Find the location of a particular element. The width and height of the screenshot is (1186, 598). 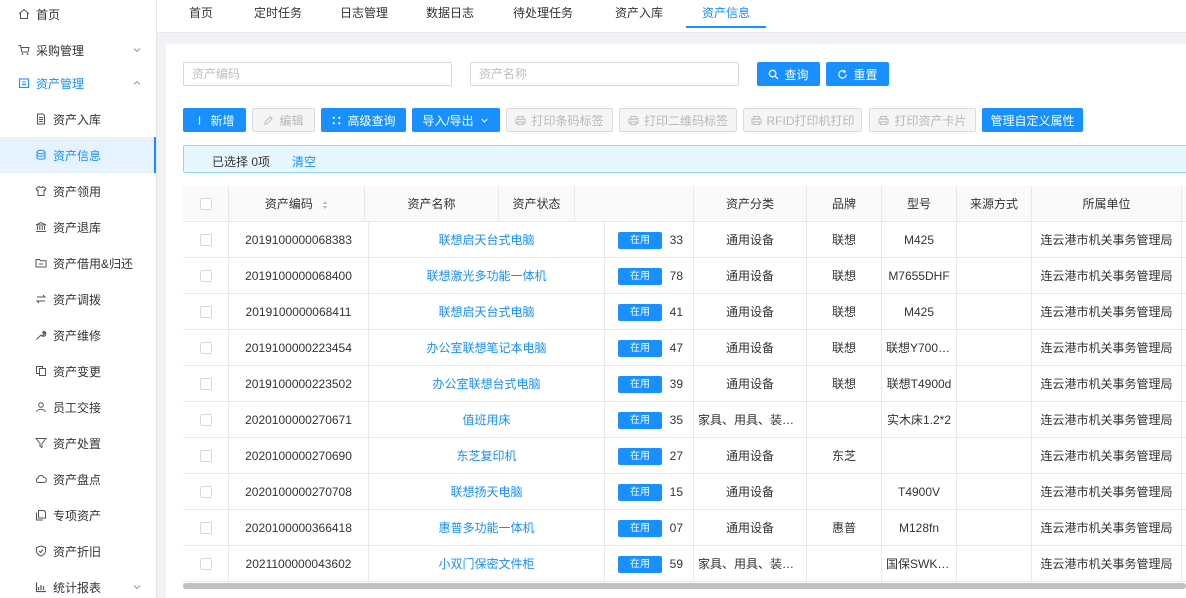

sidebar-item-10: 资产处置 is located at coordinates (78, 443).